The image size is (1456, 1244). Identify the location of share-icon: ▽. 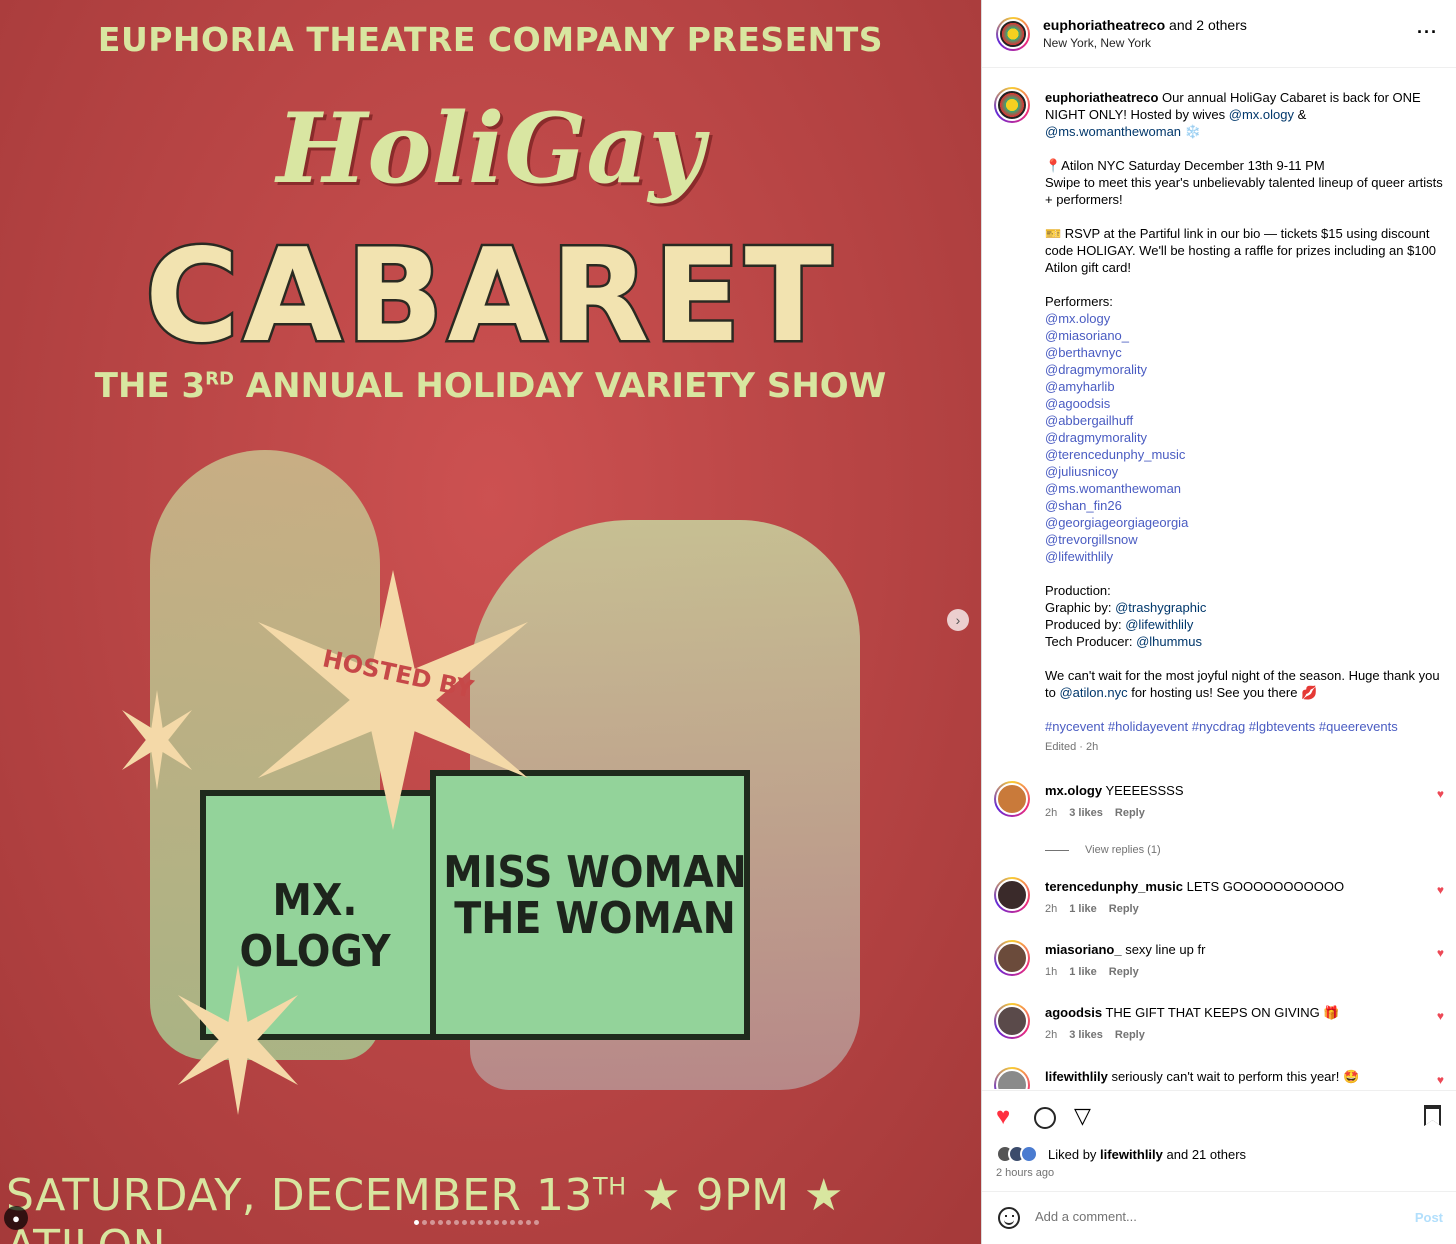
(1082, 1116).